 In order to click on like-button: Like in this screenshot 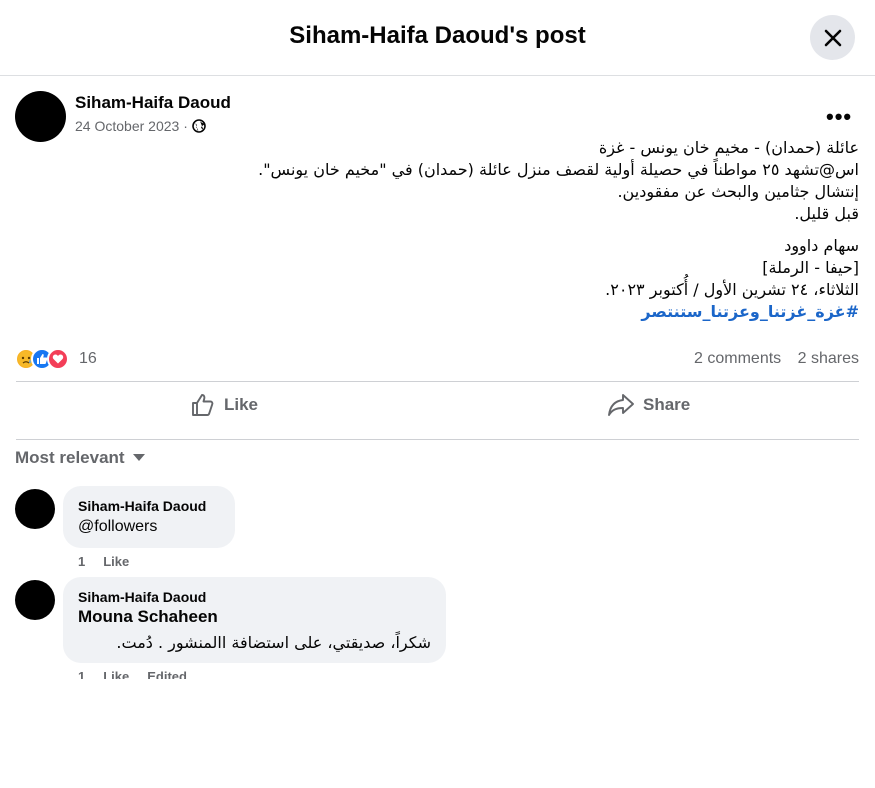, I will do `click(224, 405)`.